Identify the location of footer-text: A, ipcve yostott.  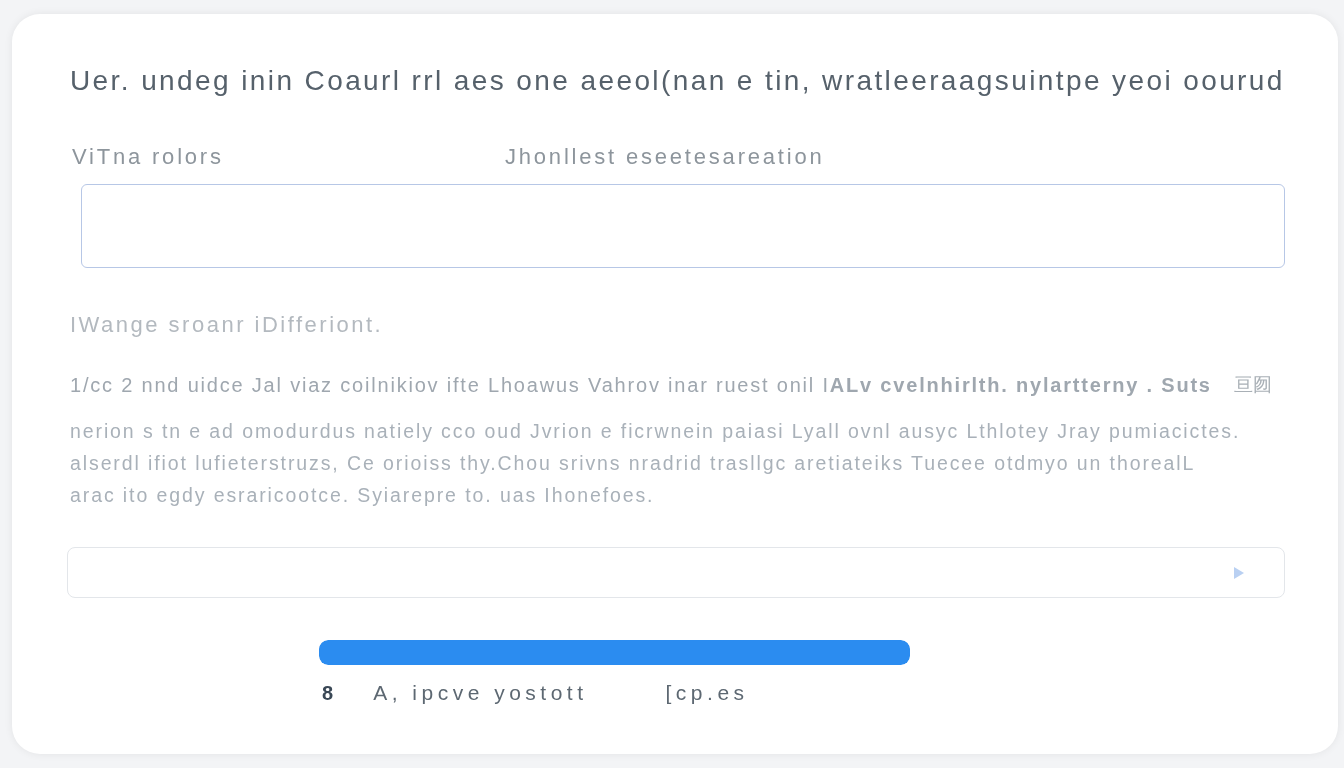
(480, 693).